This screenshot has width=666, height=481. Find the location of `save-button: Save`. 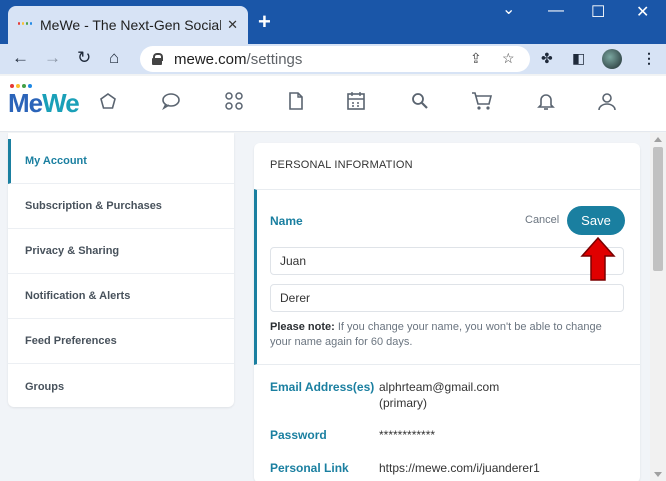

save-button: Save is located at coordinates (596, 220).